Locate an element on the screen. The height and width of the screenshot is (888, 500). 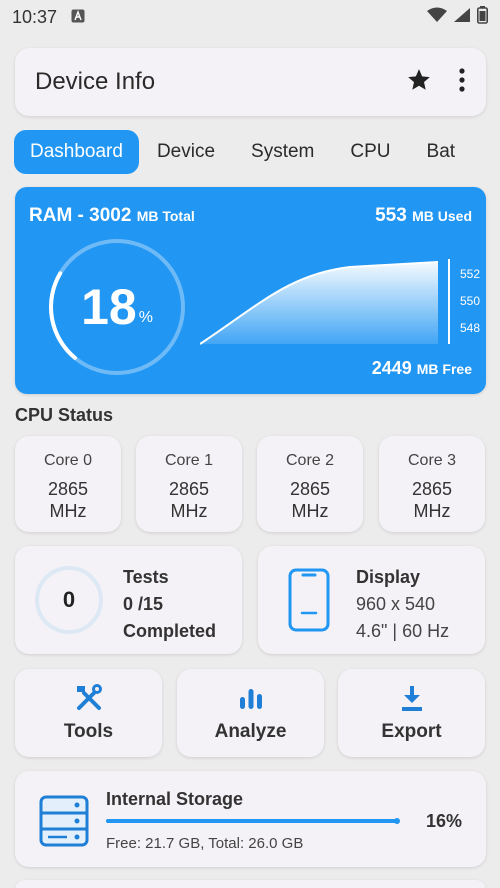
ram-free: 2449 MB Free is located at coordinates (421, 368).